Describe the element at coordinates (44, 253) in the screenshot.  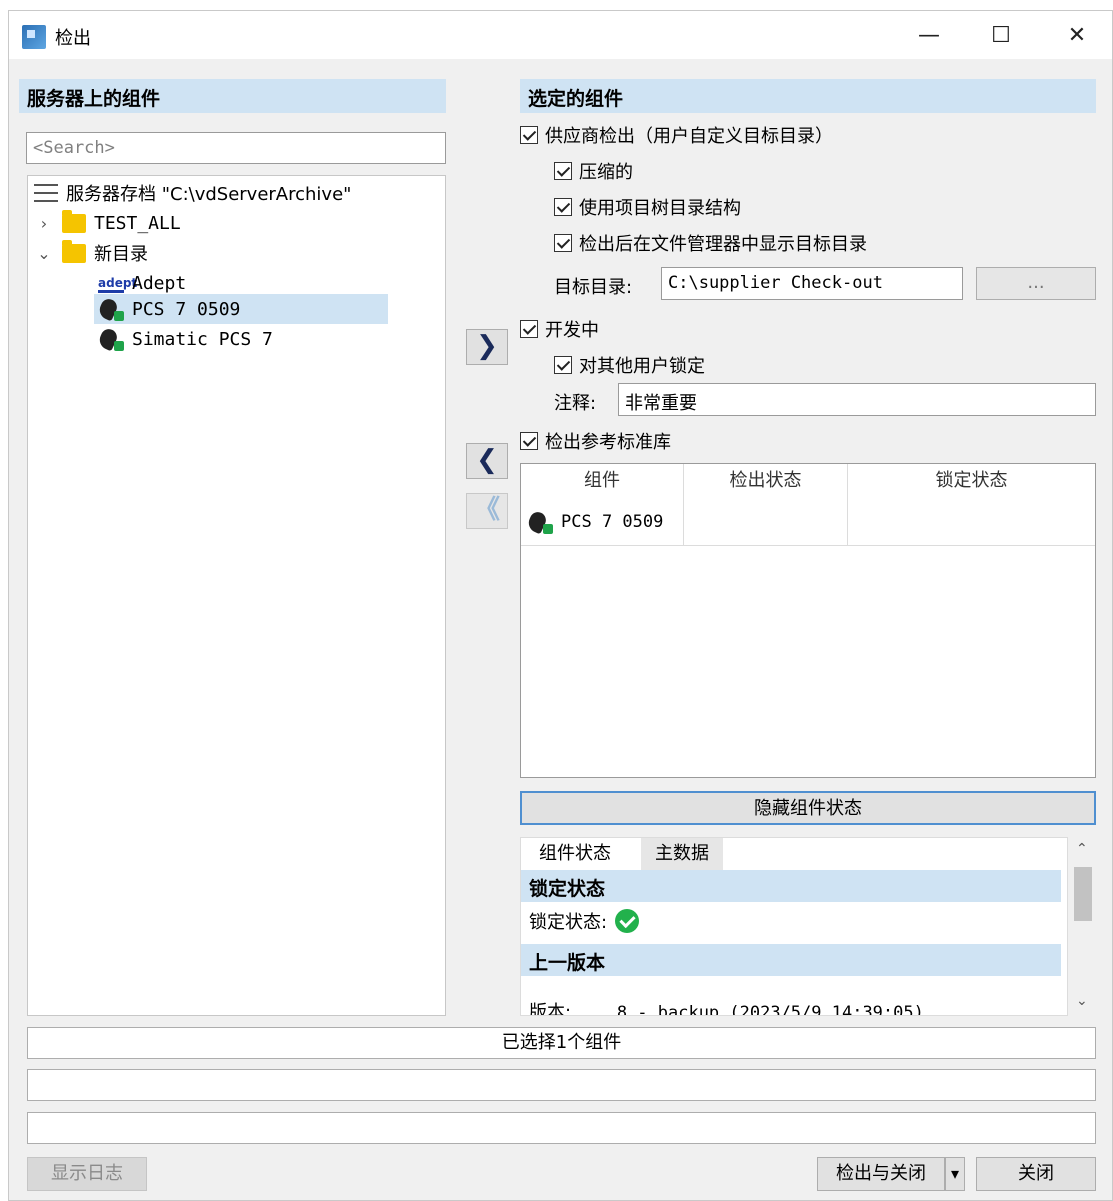
I see `chevron-down-icon: ⌄` at that location.